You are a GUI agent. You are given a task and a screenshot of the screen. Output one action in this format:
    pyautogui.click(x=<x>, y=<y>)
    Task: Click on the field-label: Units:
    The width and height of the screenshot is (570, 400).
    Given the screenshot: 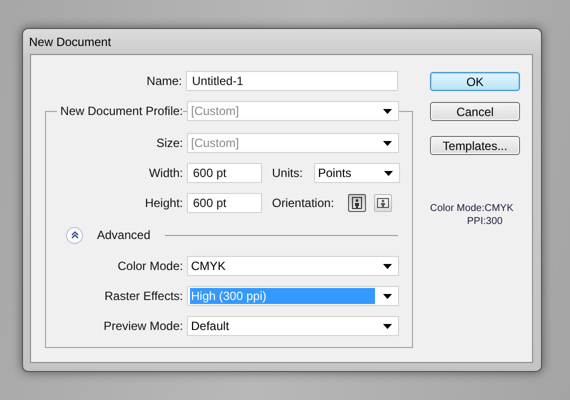 What is the action you would take?
    pyautogui.click(x=288, y=173)
    